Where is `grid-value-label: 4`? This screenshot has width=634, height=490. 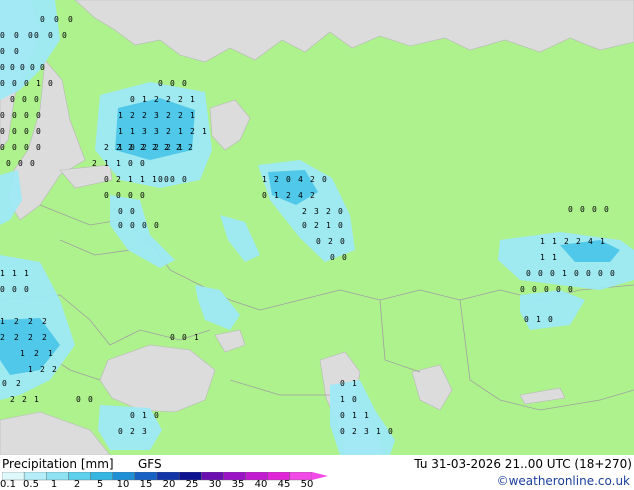 grid-value-label: 4 is located at coordinates (300, 179).